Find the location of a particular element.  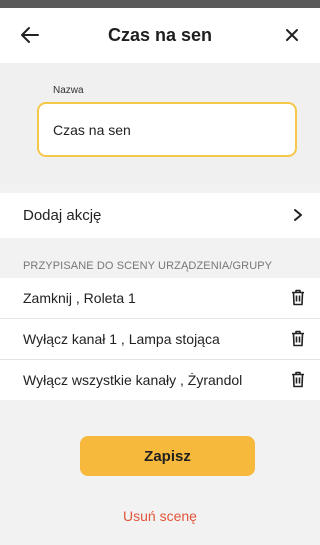

assigned-device-label: Wyłącz wszystkie kanały , Żyrandol is located at coordinates (133, 380).